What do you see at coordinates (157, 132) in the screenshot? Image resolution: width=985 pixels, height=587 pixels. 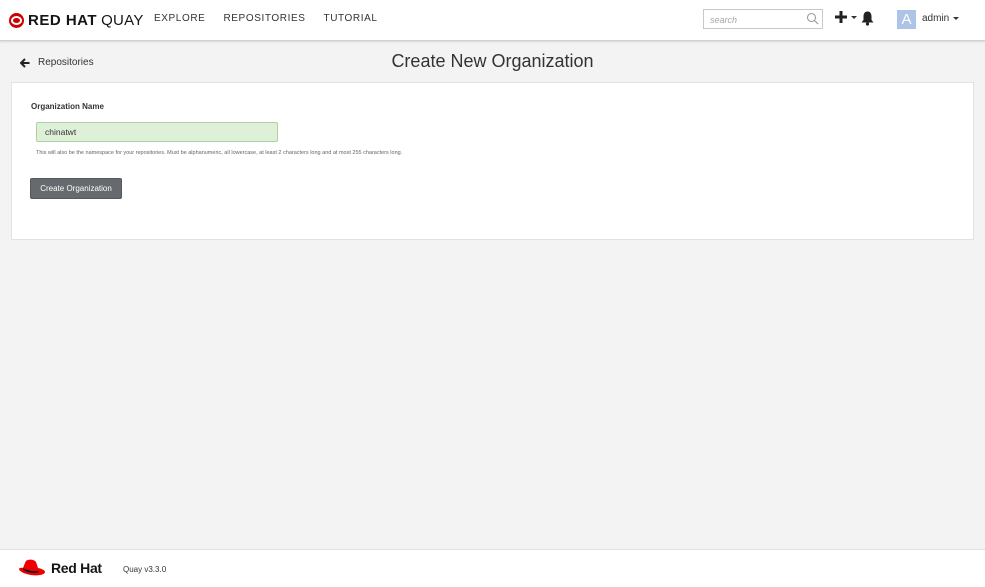 I see `organization-name-input` at bounding box center [157, 132].